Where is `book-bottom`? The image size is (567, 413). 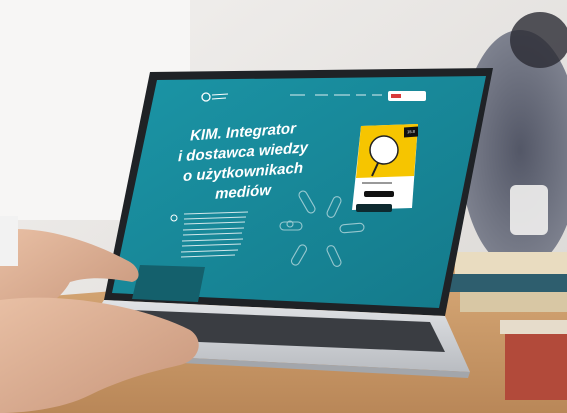
book-bottom is located at coordinates (513, 302).